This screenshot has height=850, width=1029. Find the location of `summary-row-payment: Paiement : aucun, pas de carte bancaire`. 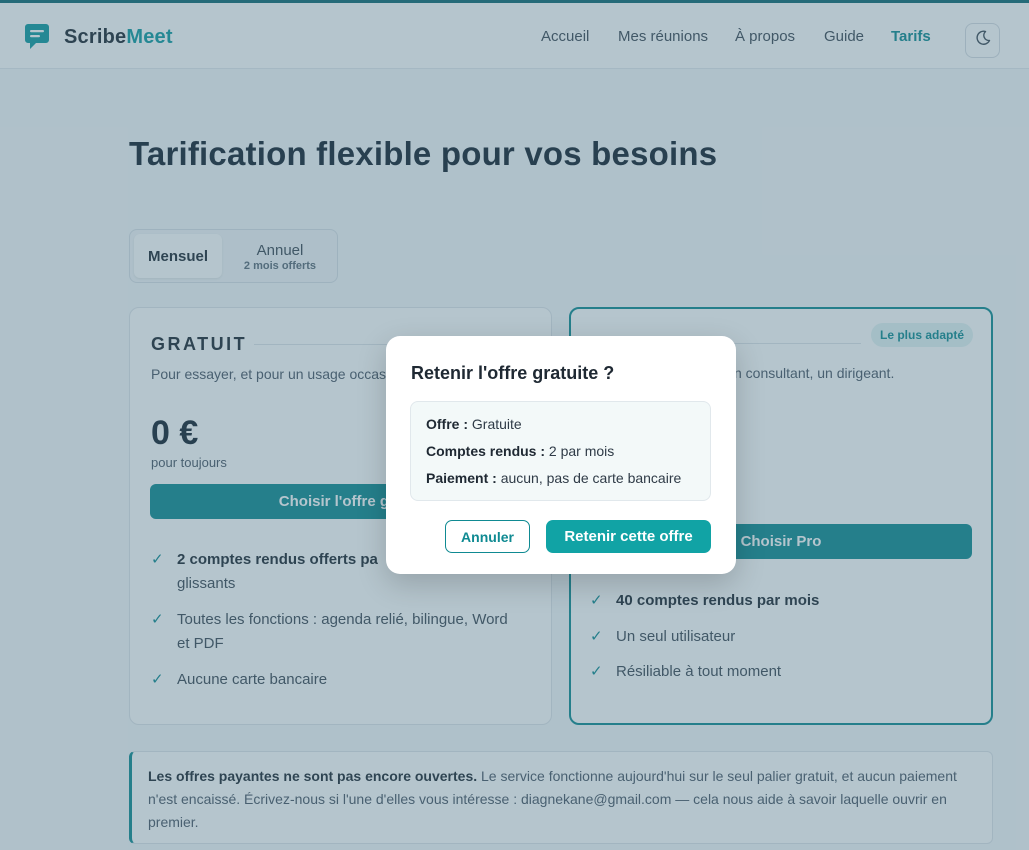

summary-row-payment: Paiement : aucun, pas de carte bancaire is located at coordinates (553, 478).